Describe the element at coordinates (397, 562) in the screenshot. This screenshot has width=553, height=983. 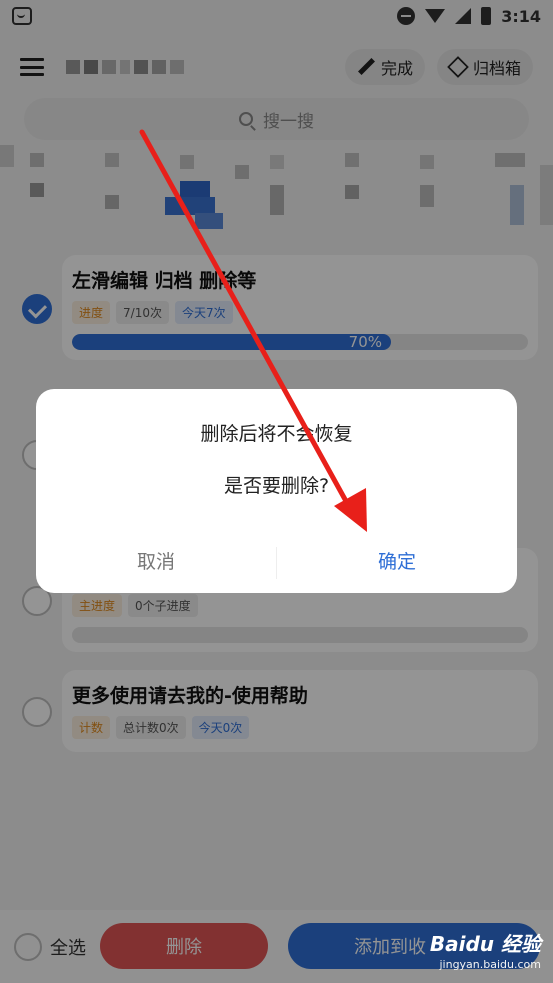
I see `confirm-button: 确定` at that location.